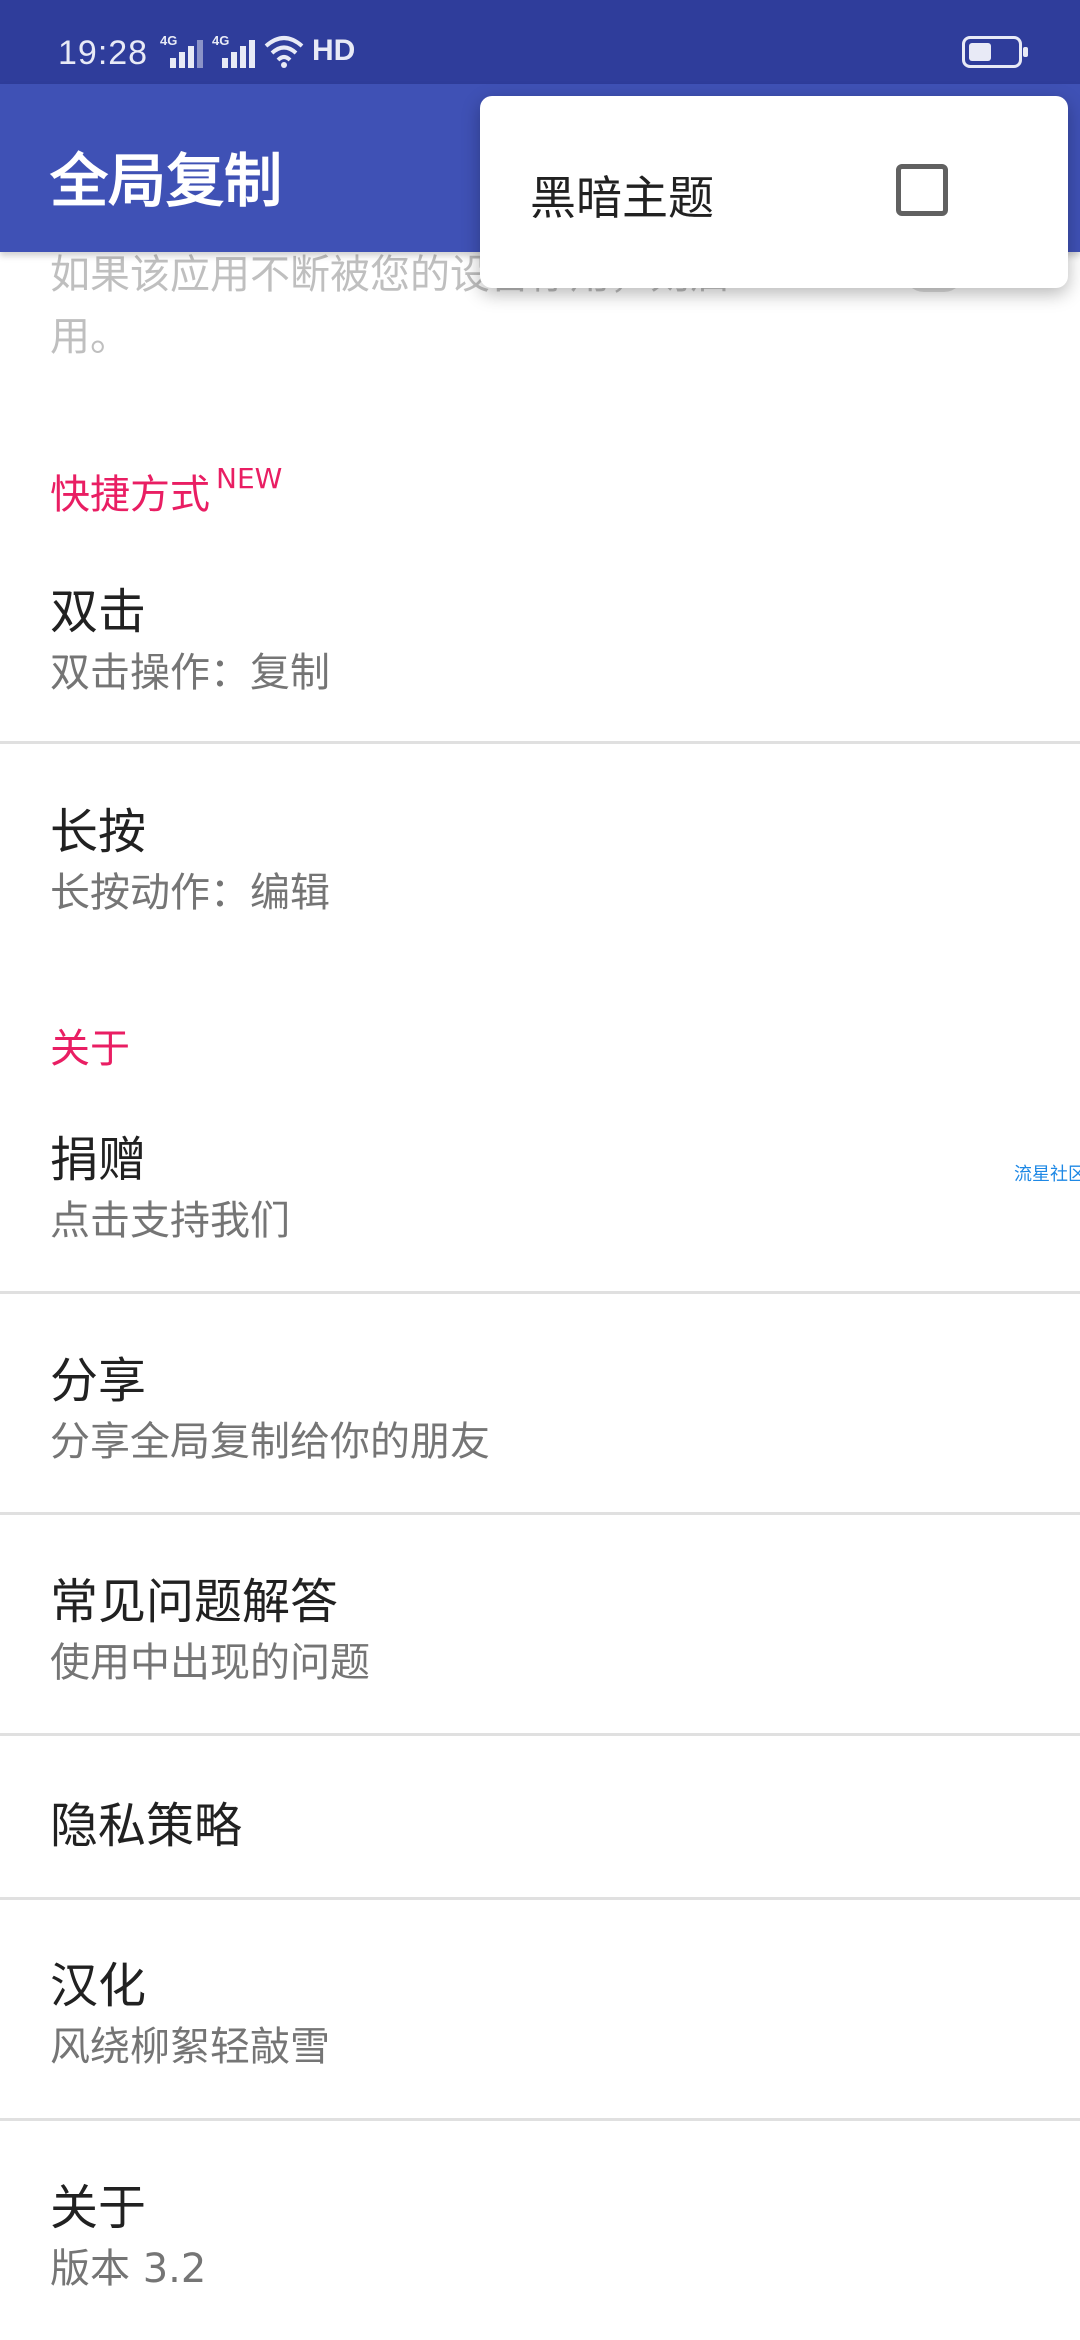 The image size is (1080, 2340). I want to click on pref-summary: 双击操作：复制, so click(190, 673).